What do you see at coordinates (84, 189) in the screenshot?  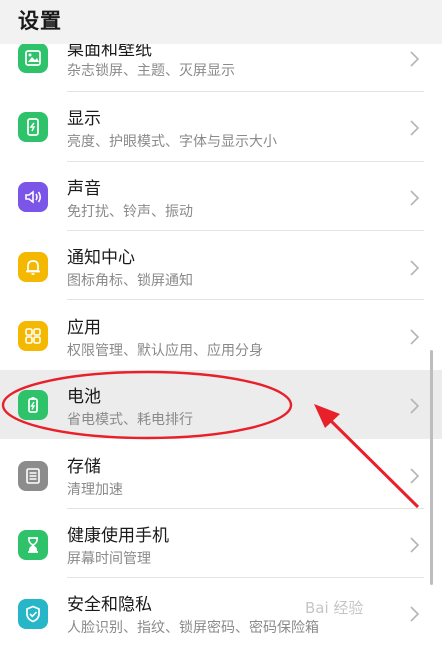 I see `item-title: 声音` at bounding box center [84, 189].